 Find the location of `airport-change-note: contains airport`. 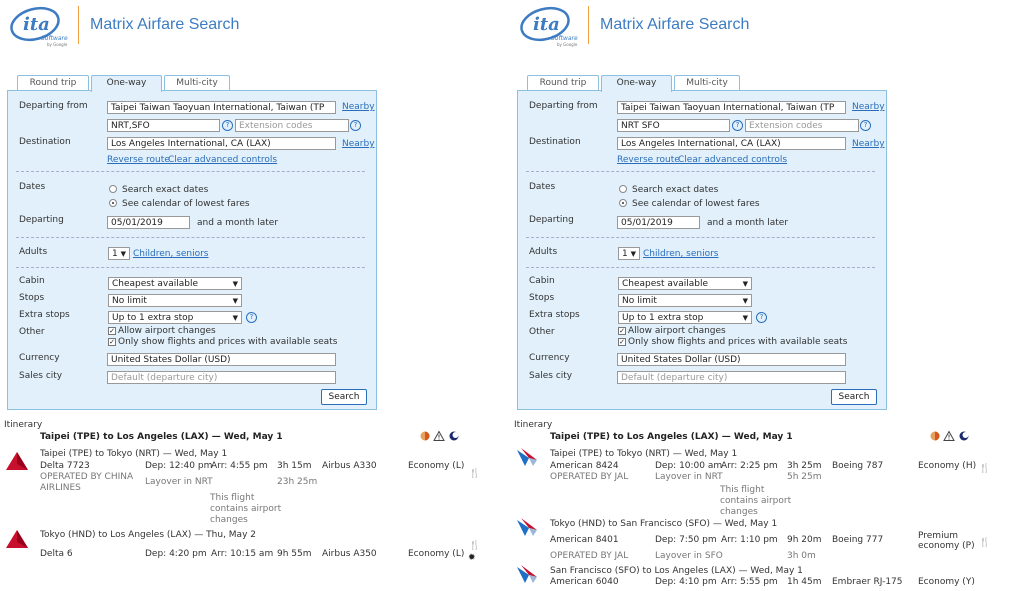

airport-change-note: contains airport is located at coordinates (246, 509).